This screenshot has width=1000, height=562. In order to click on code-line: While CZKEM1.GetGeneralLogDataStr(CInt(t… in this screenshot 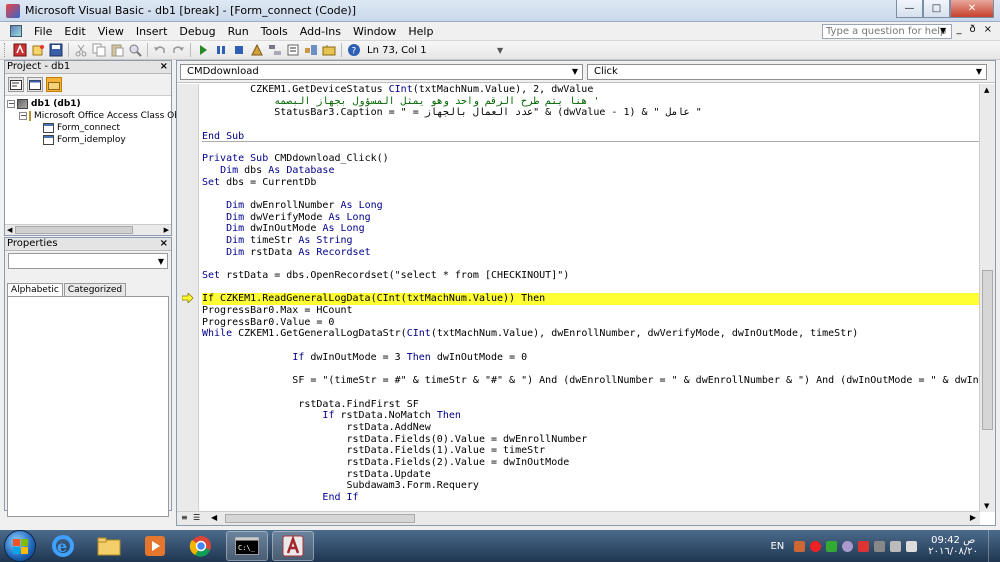, I will do `click(591, 334)`.